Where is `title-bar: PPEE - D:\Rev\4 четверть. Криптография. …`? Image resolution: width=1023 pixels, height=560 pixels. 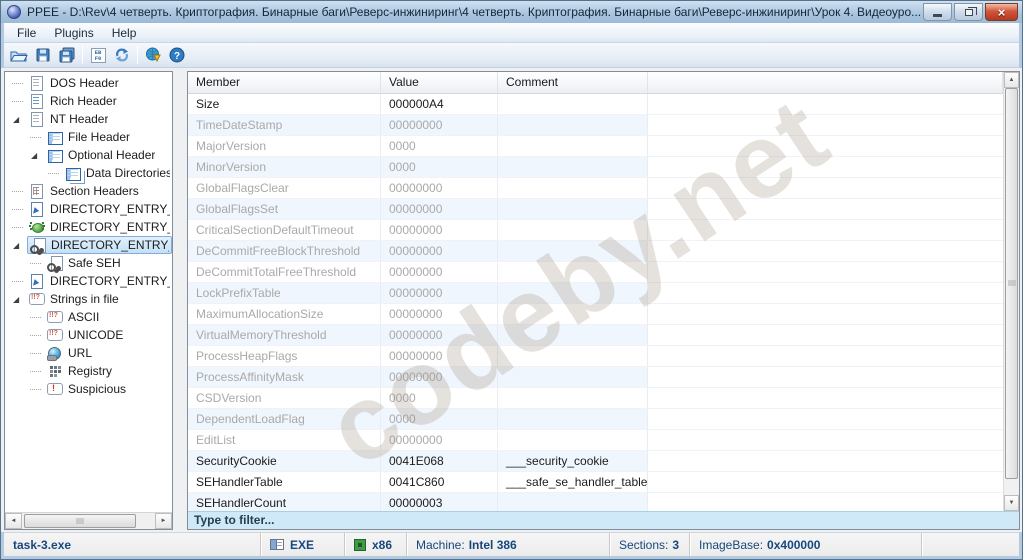
title-bar: PPEE - D:\Rev\4 четверть. Криптография. … is located at coordinates (511, 12).